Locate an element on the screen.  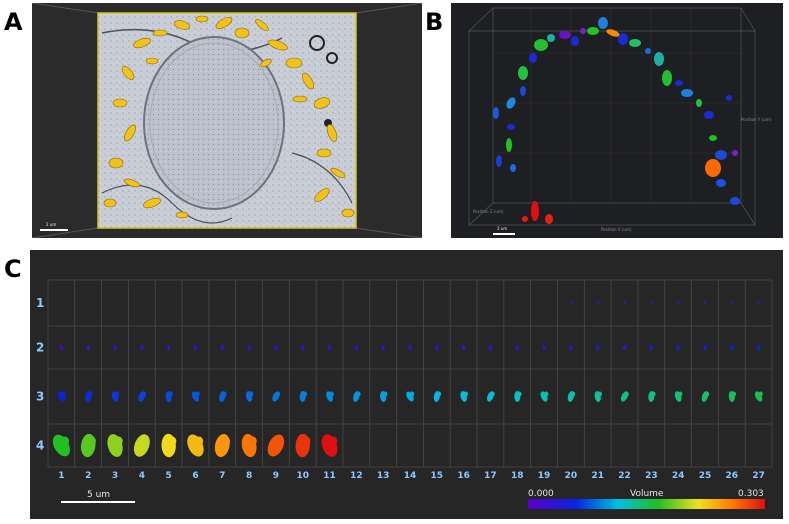
row-label: 1 is located at coordinates (40, 303).